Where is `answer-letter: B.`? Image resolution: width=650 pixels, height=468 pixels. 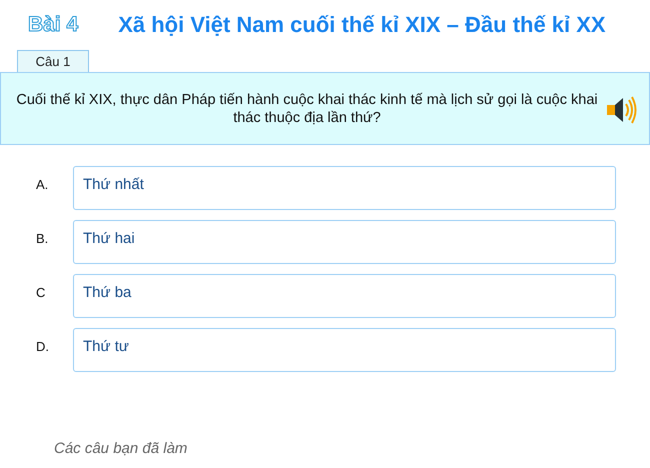
answer-letter: B. is located at coordinates (42, 238).